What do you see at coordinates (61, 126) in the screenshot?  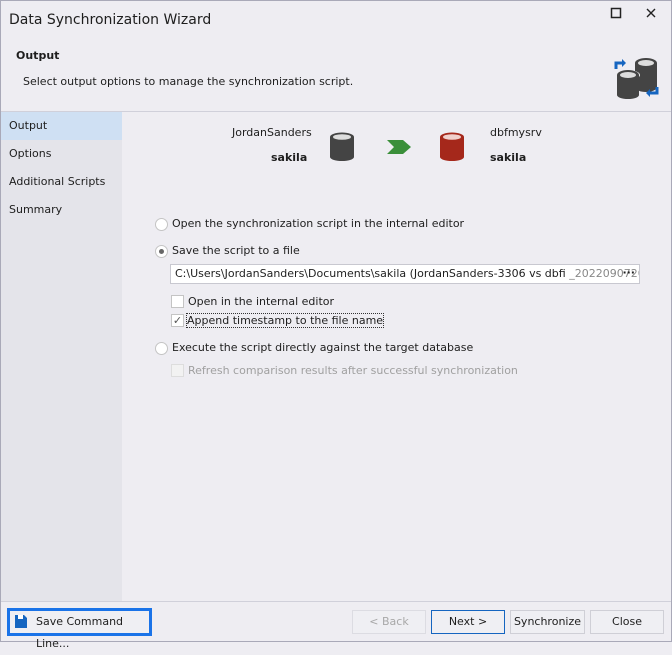 I see `sidebar-item-output: Output` at bounding box center [61, 126].